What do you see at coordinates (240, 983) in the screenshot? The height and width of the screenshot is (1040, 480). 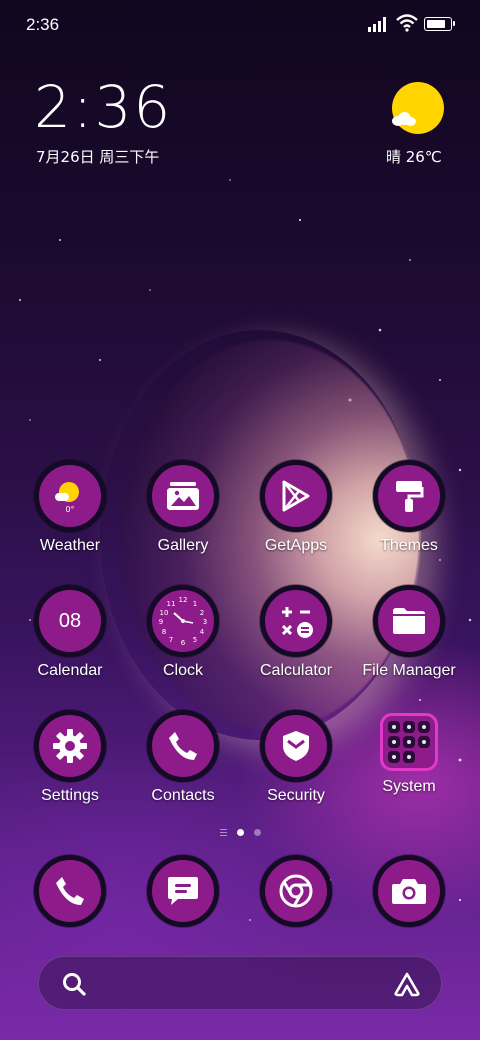 I see `search-bar` at bounding box center [240, 983].